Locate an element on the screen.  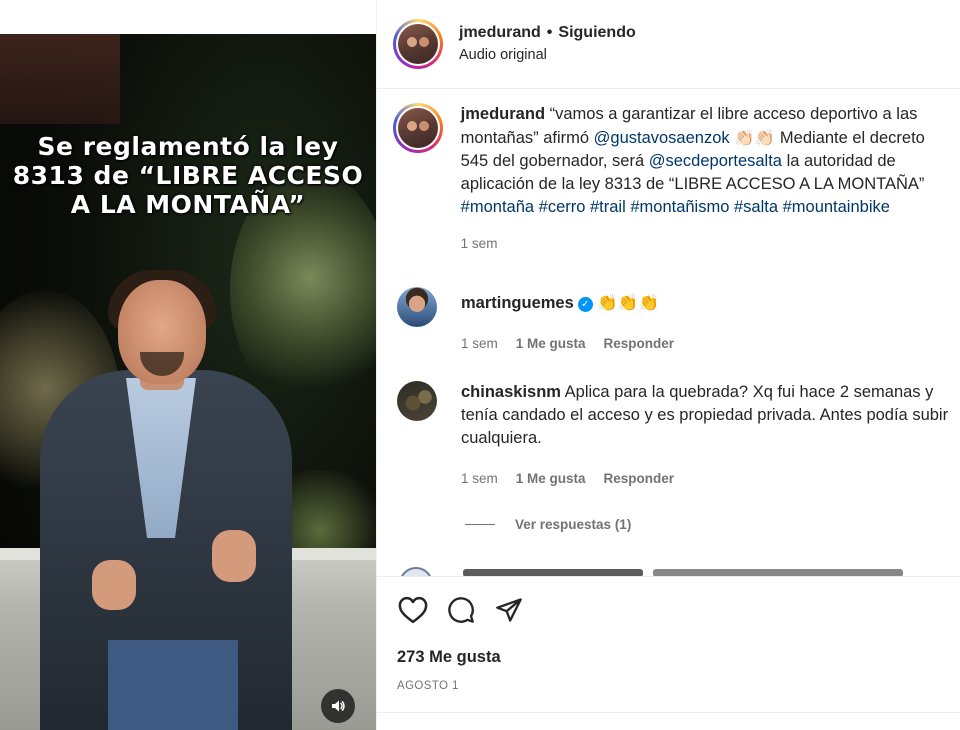
speaker-icon is located at coordinates (338, 706).